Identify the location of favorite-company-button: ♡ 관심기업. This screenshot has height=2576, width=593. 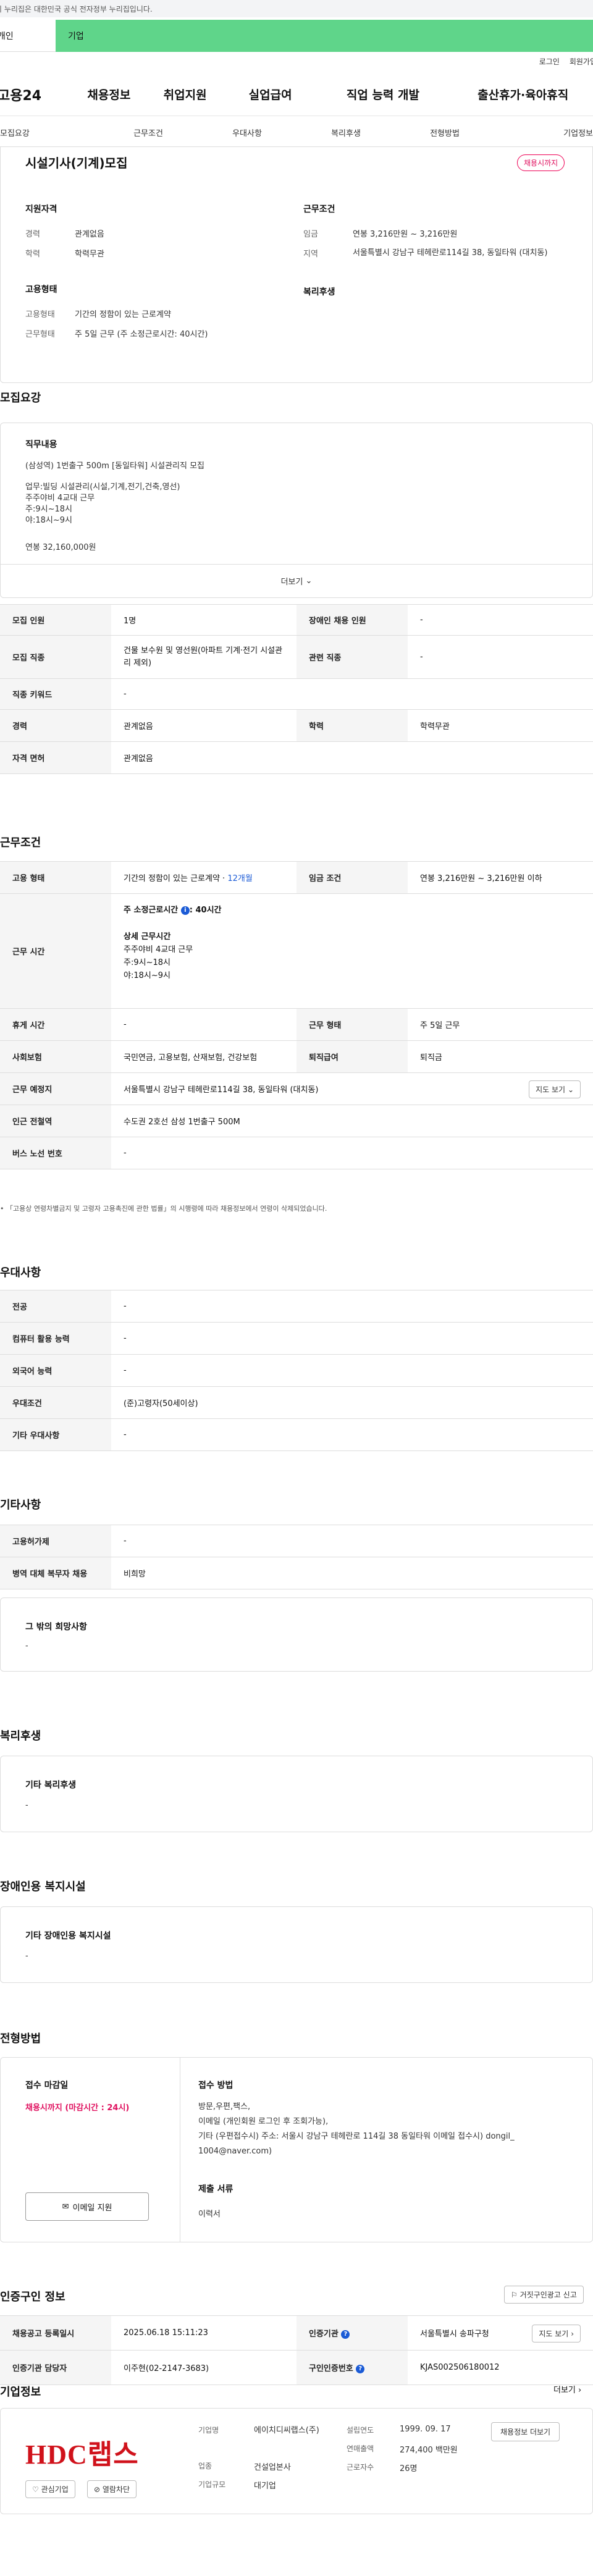
(50, 2489).